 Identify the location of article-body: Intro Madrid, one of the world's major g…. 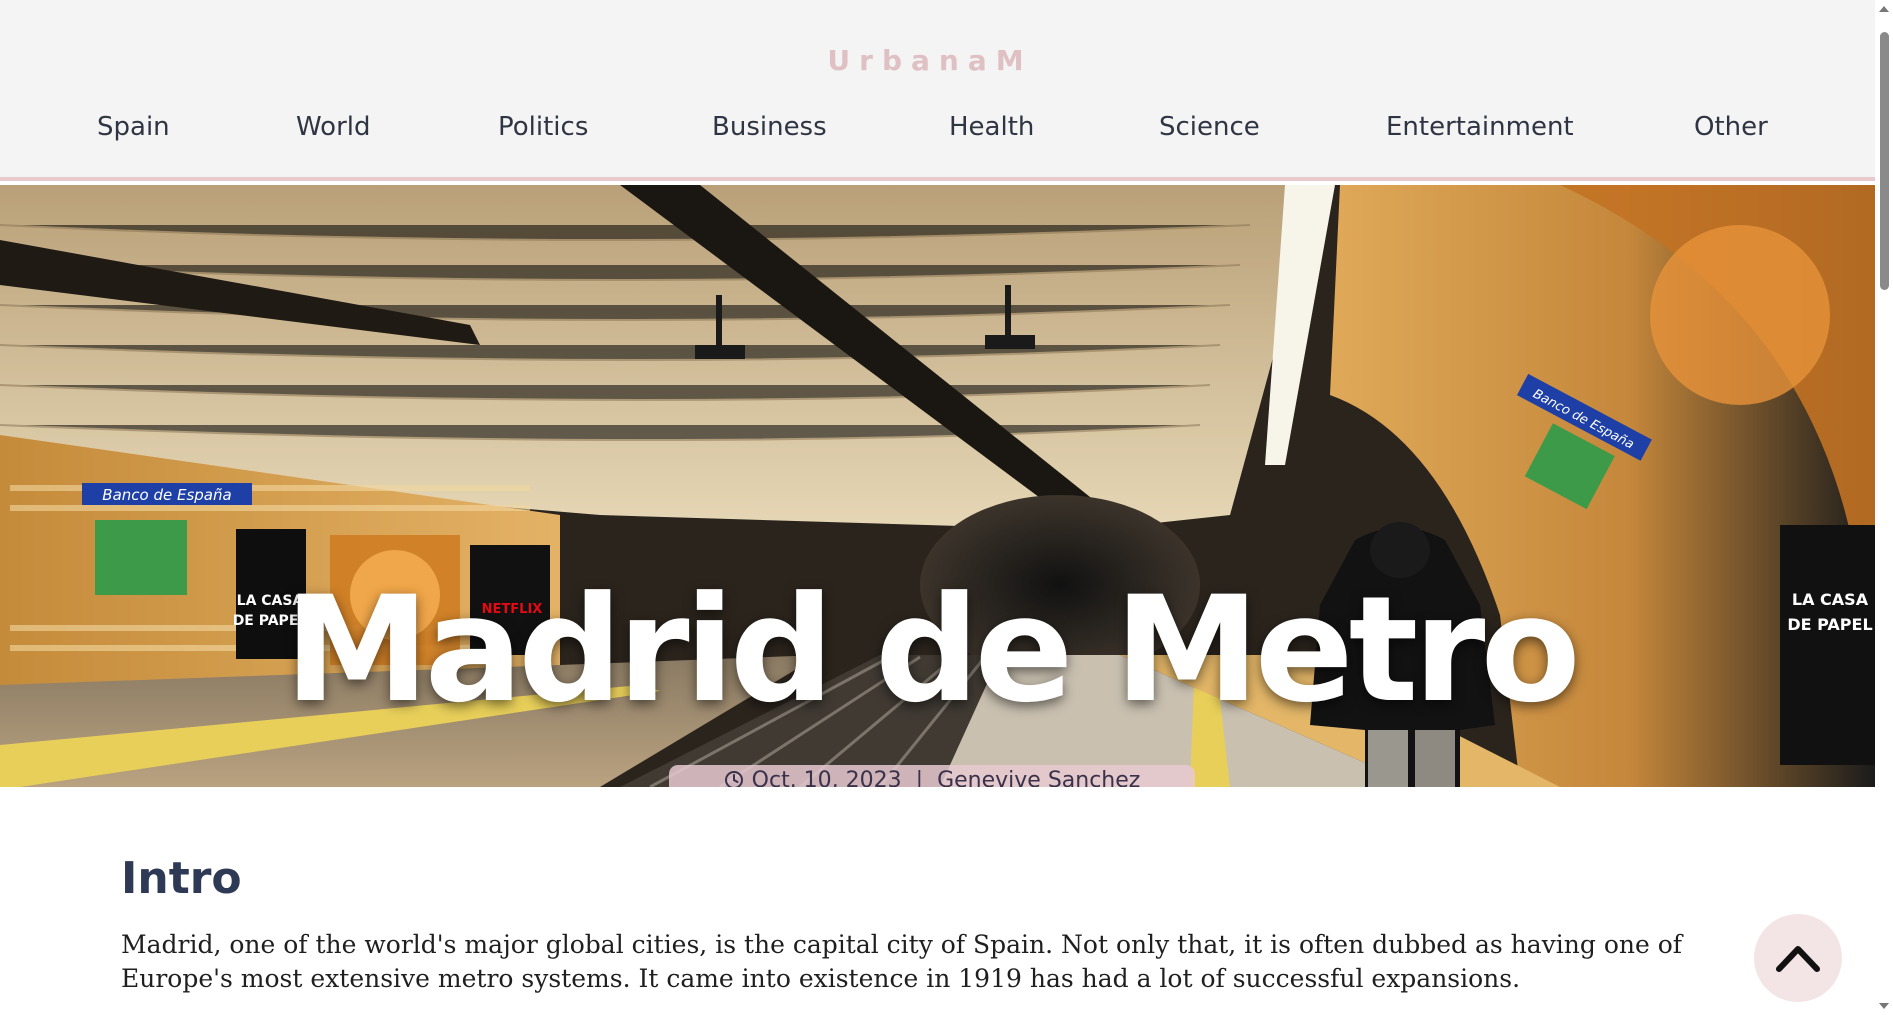
(941, 924).